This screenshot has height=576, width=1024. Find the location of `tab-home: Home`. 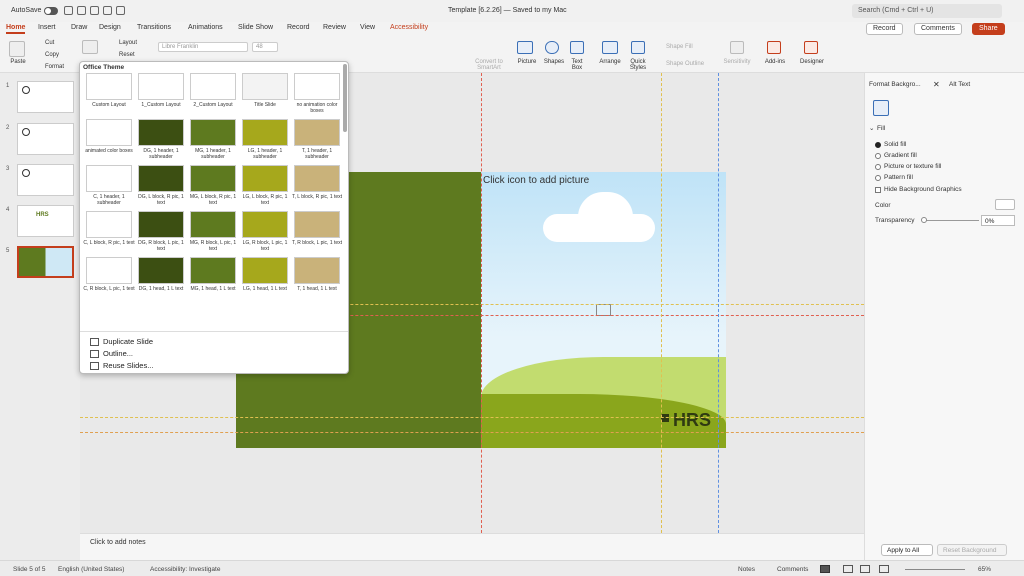

tab-home: Home is located at coordinates (16, 29).